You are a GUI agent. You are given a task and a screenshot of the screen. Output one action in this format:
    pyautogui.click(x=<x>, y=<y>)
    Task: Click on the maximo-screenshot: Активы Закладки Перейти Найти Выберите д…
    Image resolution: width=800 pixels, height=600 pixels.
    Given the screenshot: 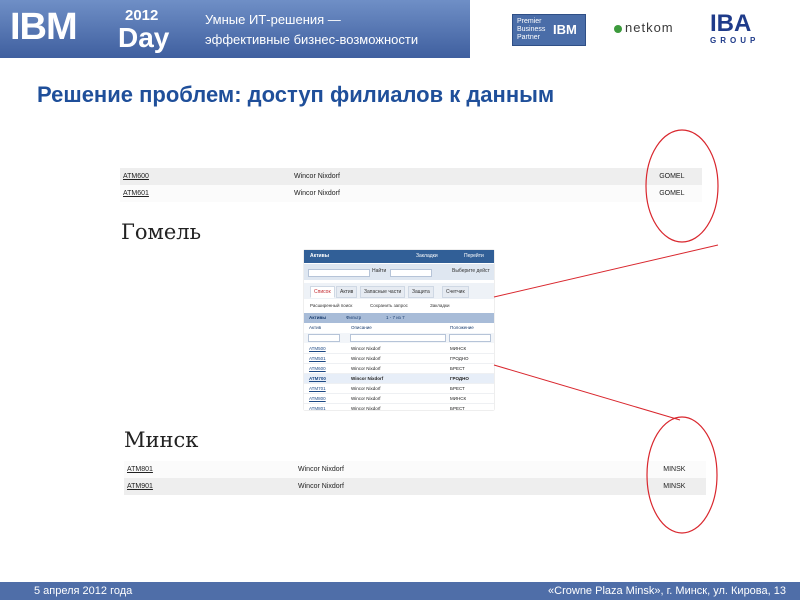 What is the action you would take?
    pyautogui.click(x=399, y=330)
    